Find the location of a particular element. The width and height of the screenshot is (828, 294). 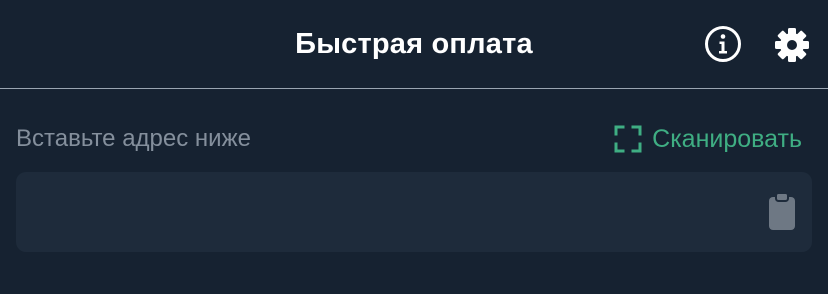

clipboard-icon is located at coordinates (782, 211).